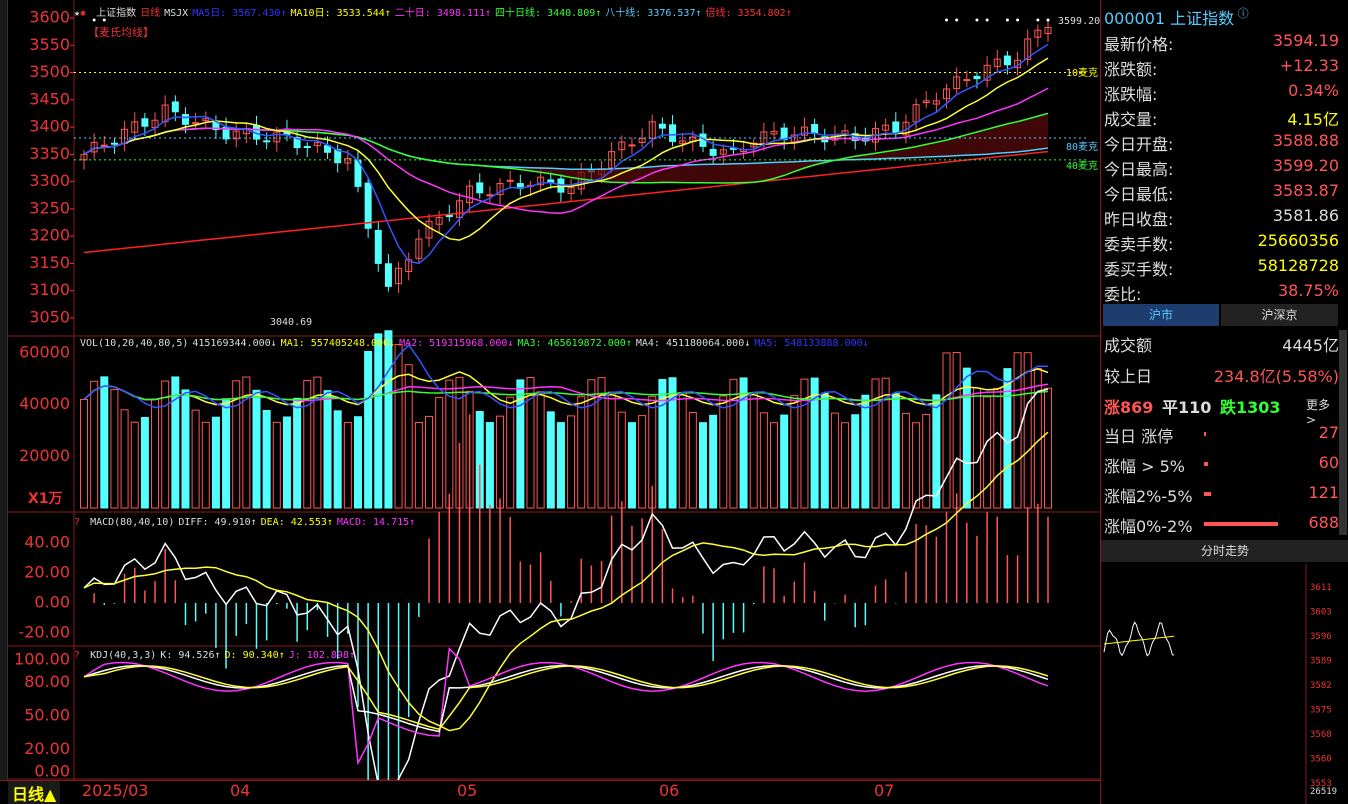  Describe the element at coordinates (1139, 639) in the screenshot. I see `intraday-price-line` at that location.